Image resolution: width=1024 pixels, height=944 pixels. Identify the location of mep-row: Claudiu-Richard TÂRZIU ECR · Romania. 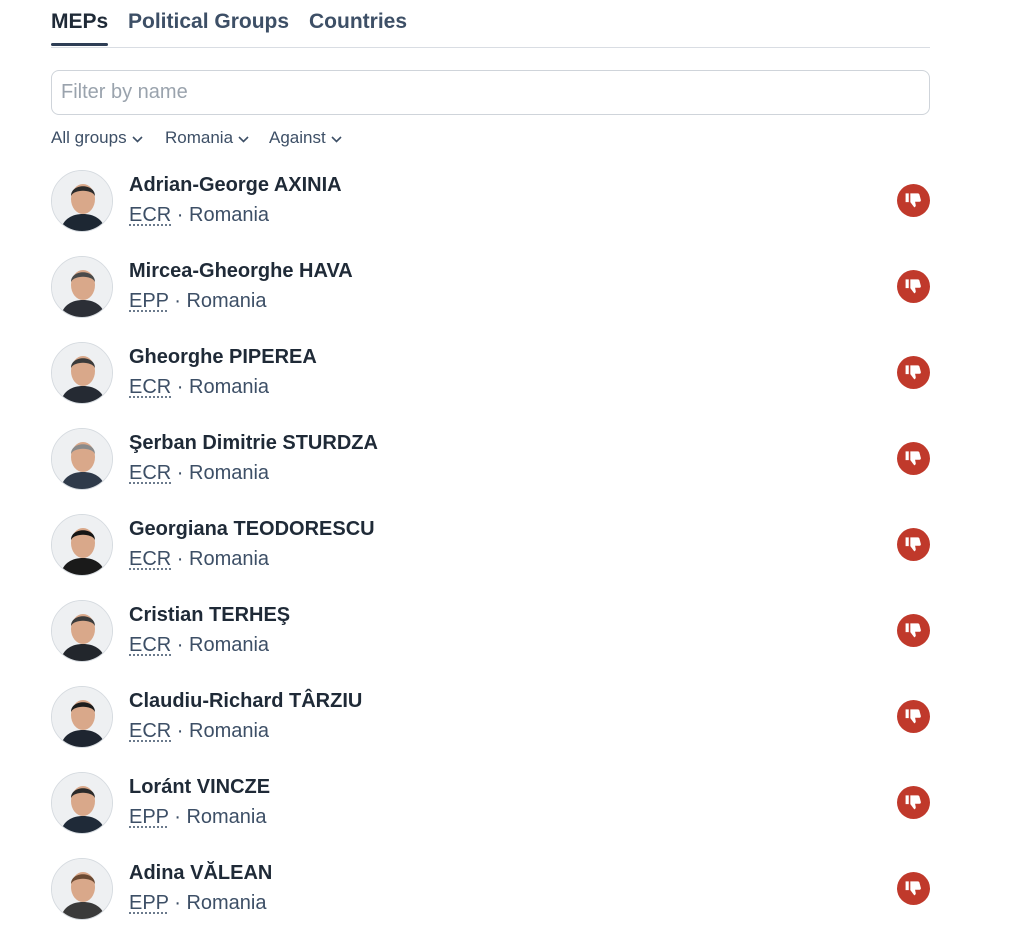
(490, 729).